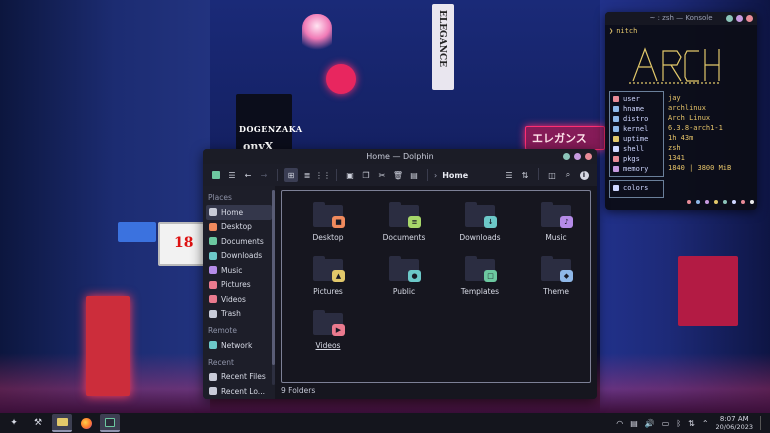  What do you see at coordinates (588, 156) in the screenshot?
I see `dolphin-close-button` at bounding box center [588, 156].